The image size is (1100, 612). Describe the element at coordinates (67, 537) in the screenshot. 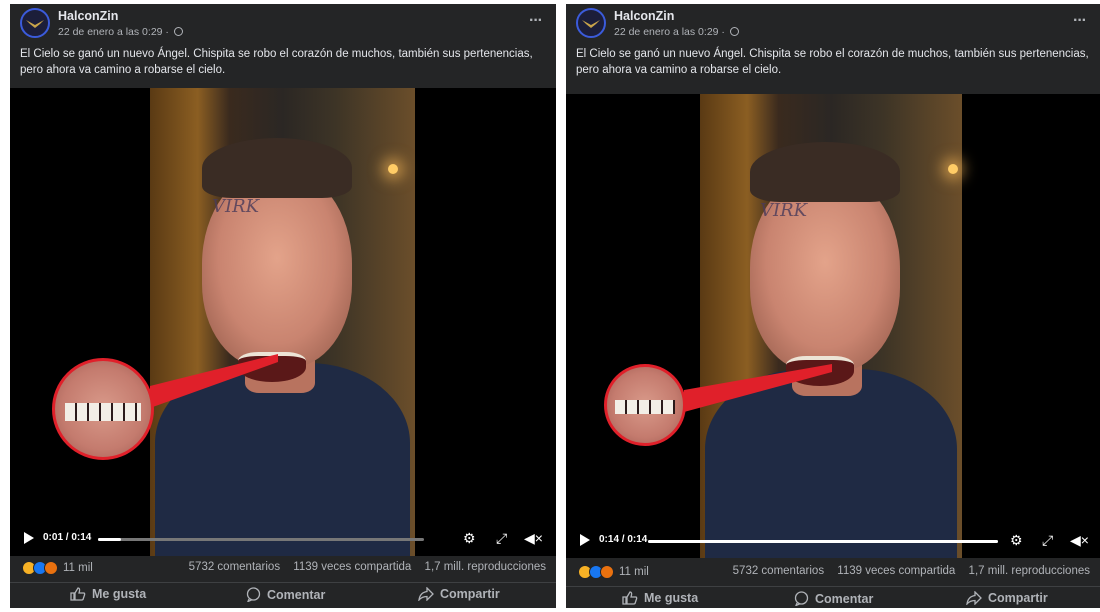

I see `video-time: 0:01 / 0:14` at that location.